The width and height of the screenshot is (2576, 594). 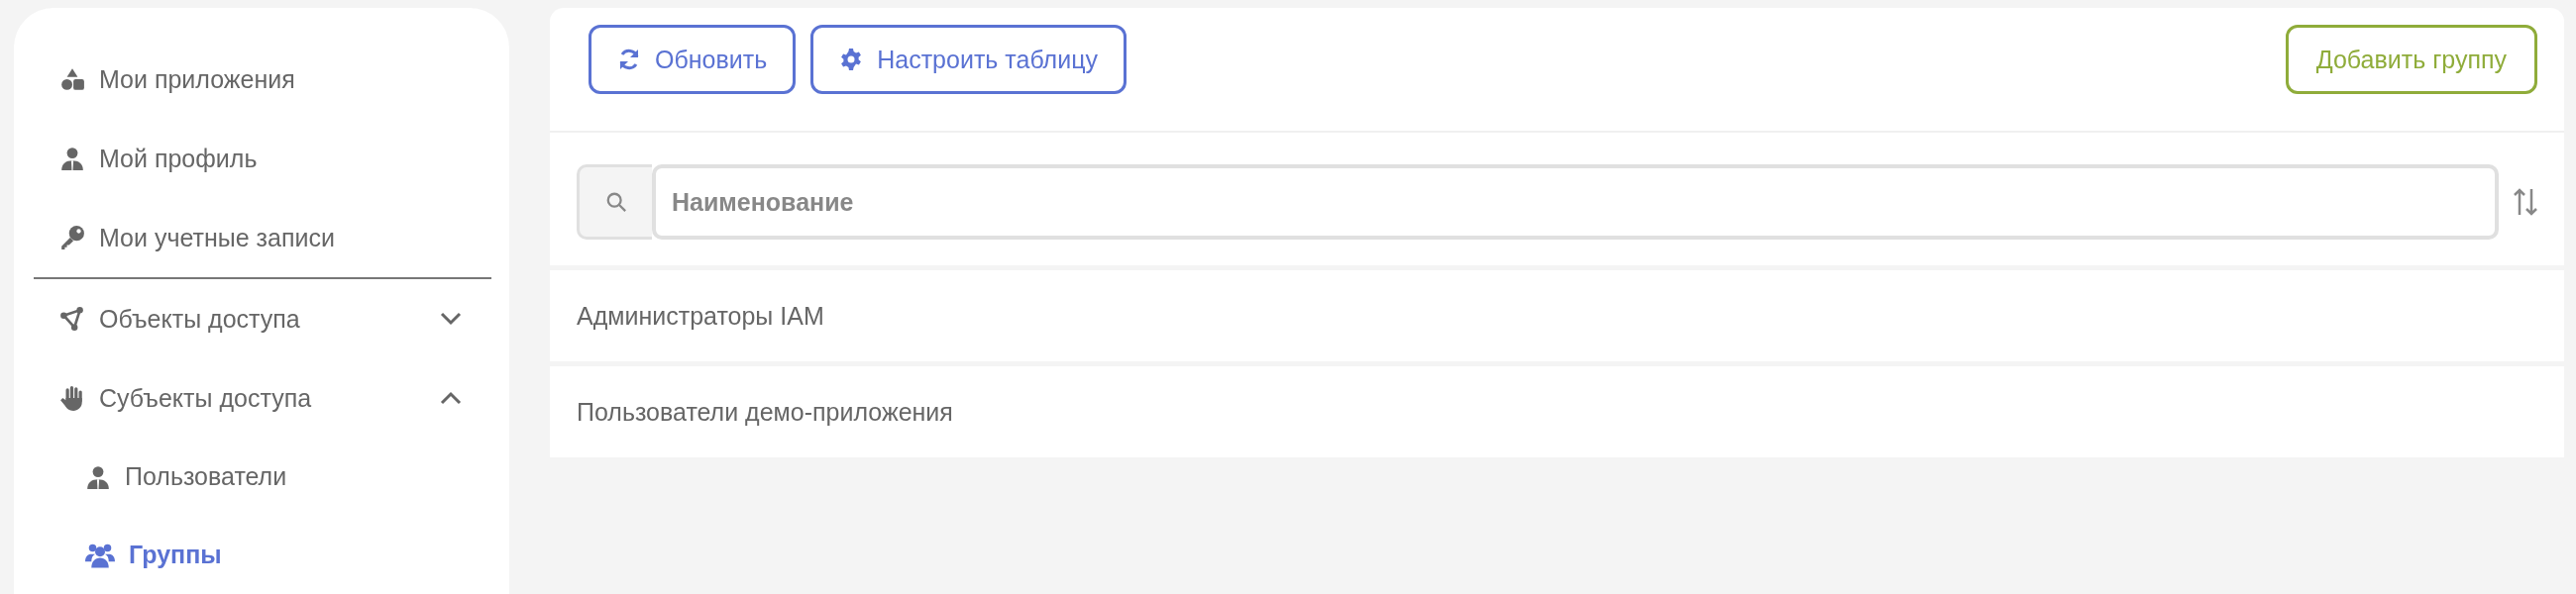 What do you see at coordinates (1575, 202) in the screenshot?
I see `search-field: Наименование` at bounding box center [1575, 202].